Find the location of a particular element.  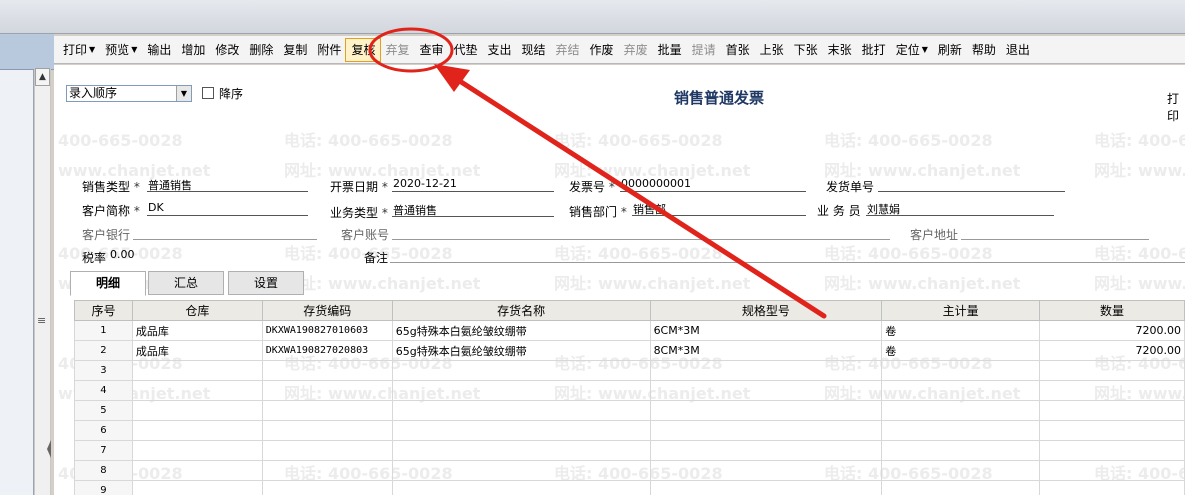

cell-no: 9 is located at coordinates (103, 487).